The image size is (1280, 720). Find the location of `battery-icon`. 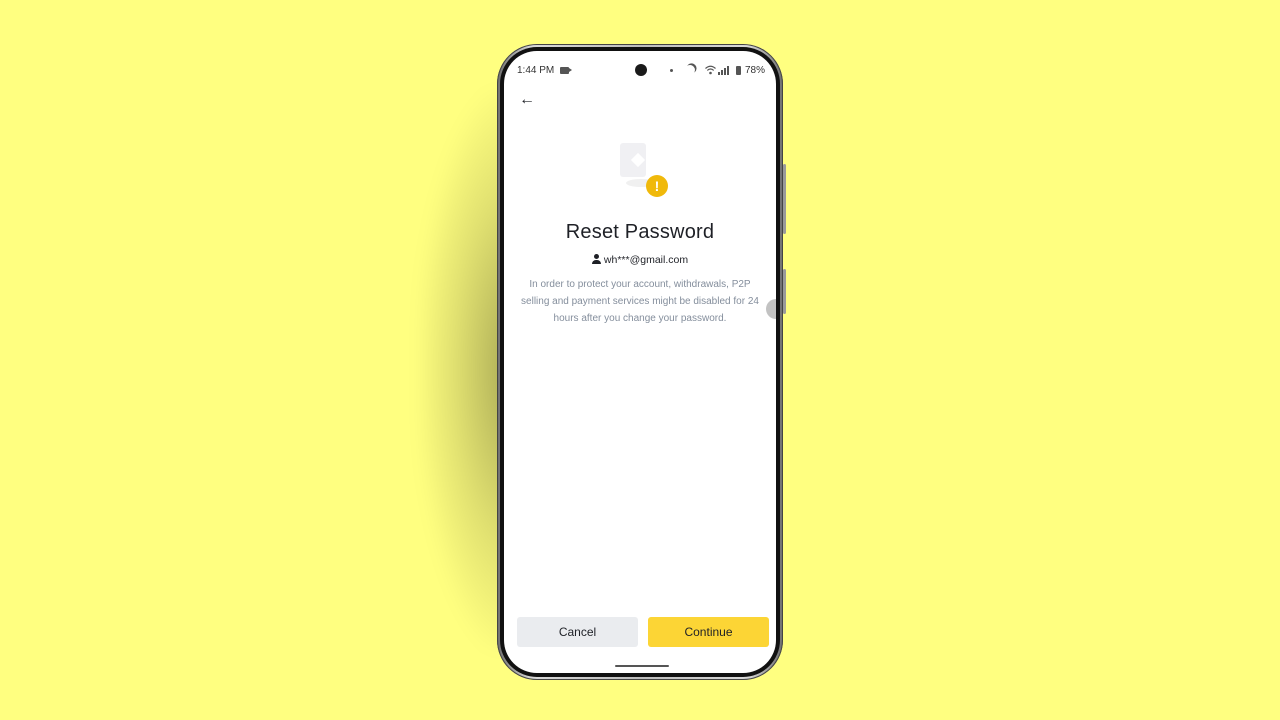

battery-icon is located at coordinates (738, 70).